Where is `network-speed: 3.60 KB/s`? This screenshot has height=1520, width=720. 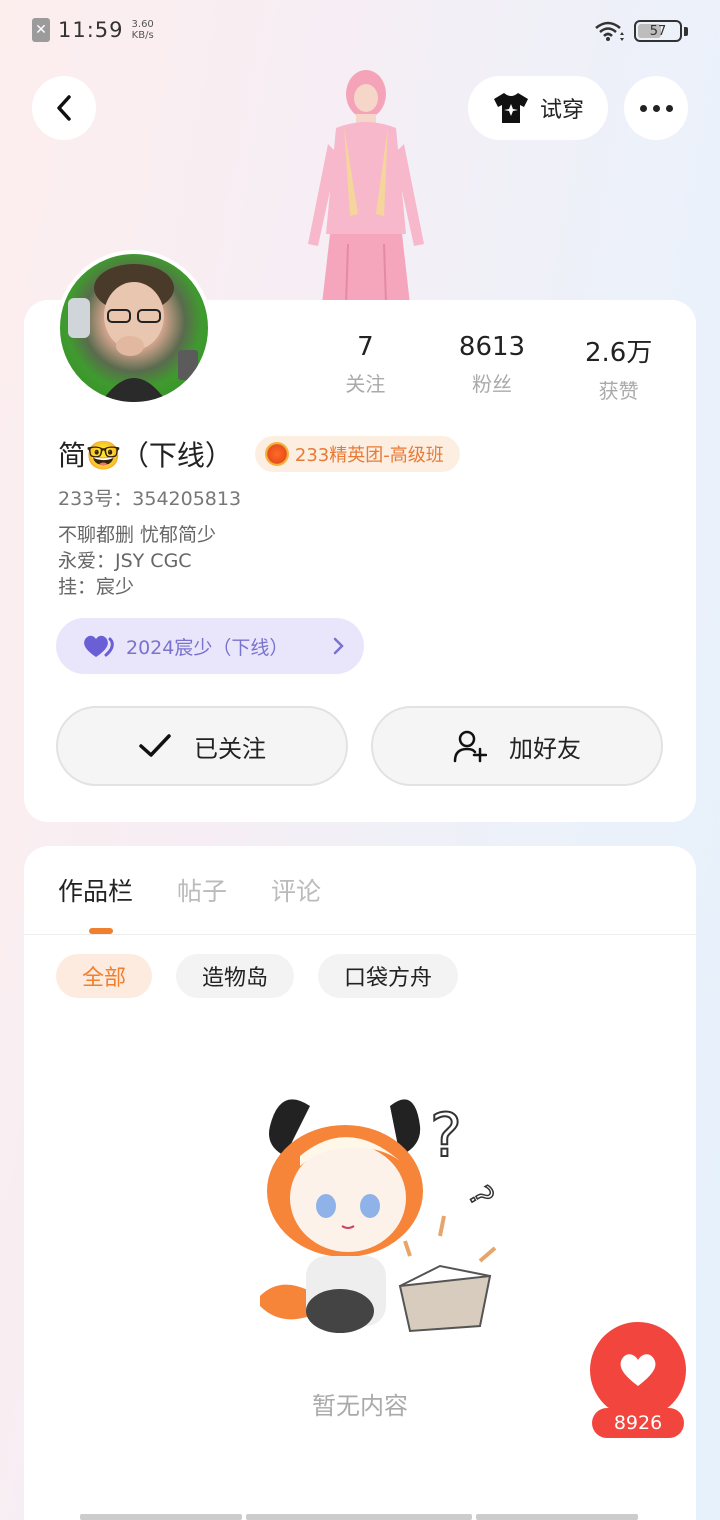 network-speed: 3.60 KB/s is located at coordinates (142, 30).